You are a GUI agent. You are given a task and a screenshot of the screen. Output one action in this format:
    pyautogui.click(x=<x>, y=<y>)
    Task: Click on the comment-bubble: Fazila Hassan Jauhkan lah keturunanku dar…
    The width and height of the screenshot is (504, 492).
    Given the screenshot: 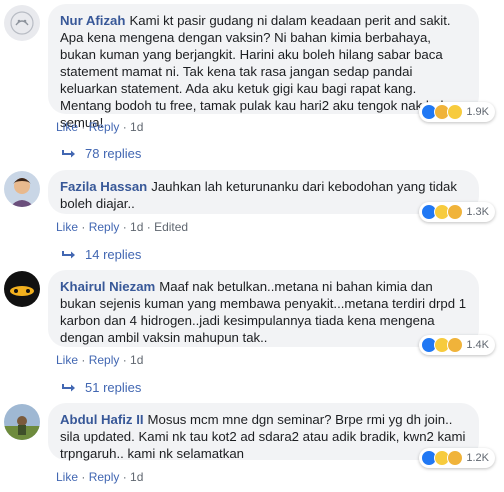 What is the action you would take?
    pyautogui.click(x=271, y=196)
    